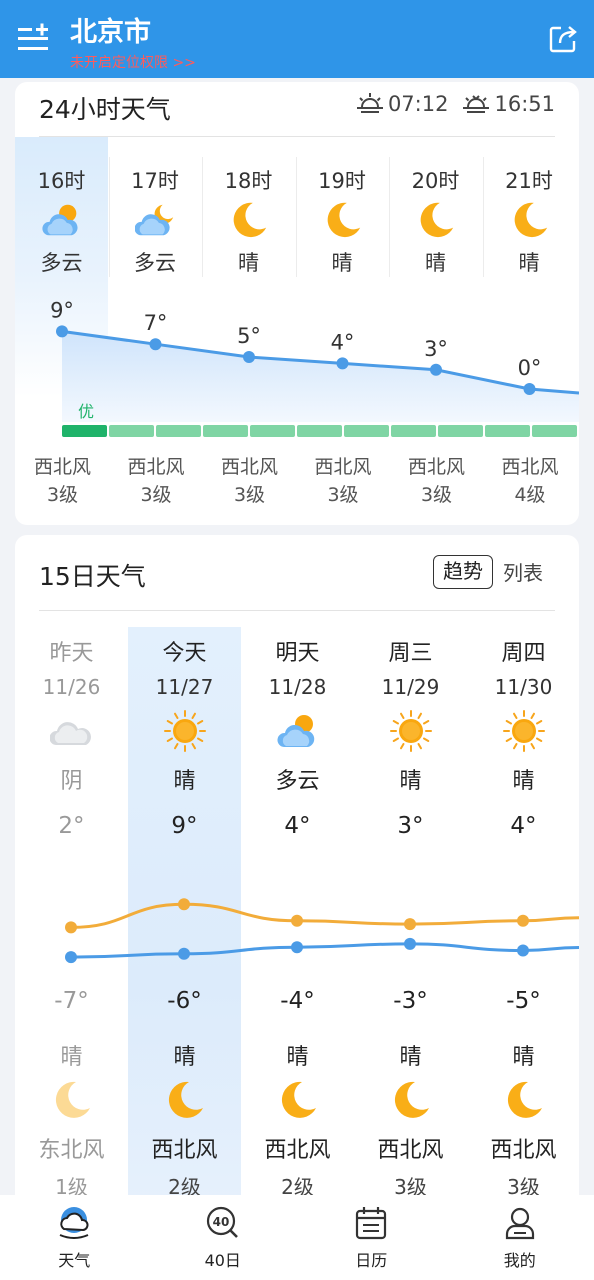  Describe the element at coordinates (71, 687) in the screenshot. I see `day-date: 11/26` at that location.